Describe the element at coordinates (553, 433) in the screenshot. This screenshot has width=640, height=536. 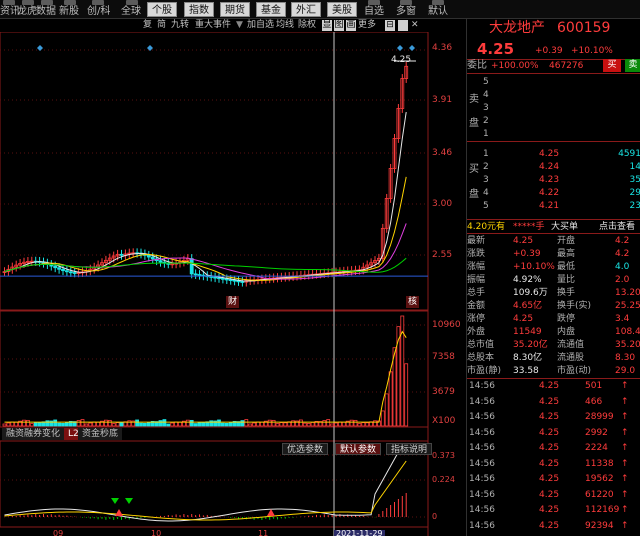
I see `trade-row: 14:56 4.25 2992 ↑` at that location.